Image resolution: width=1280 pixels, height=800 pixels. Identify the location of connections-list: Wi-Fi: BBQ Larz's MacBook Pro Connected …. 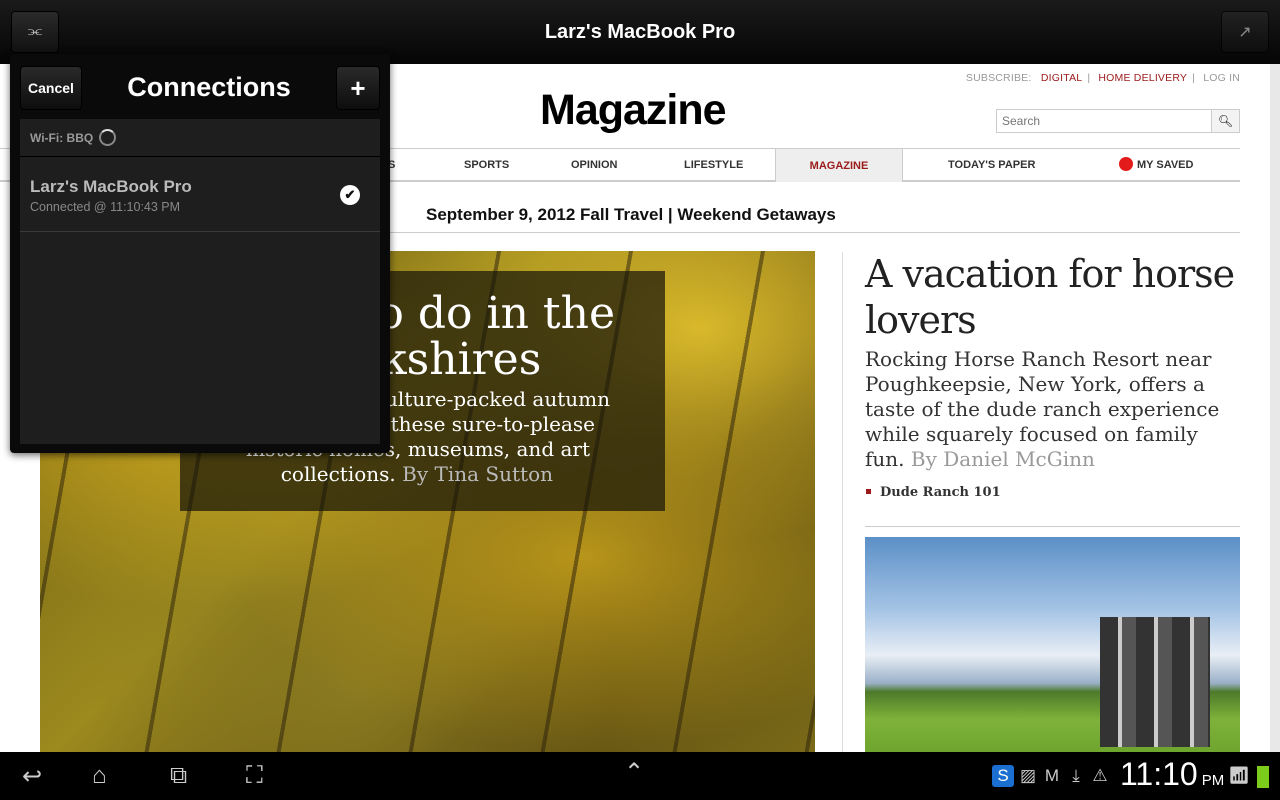
(200, 281).